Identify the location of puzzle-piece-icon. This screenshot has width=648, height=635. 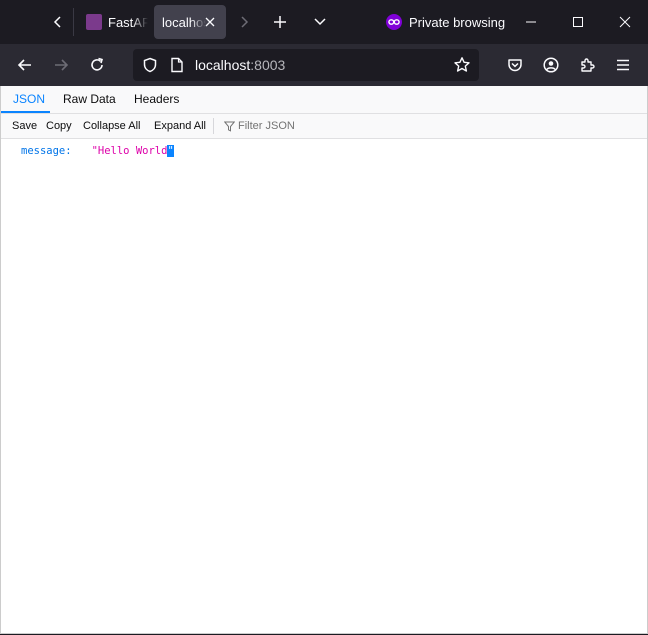
(588, 65).